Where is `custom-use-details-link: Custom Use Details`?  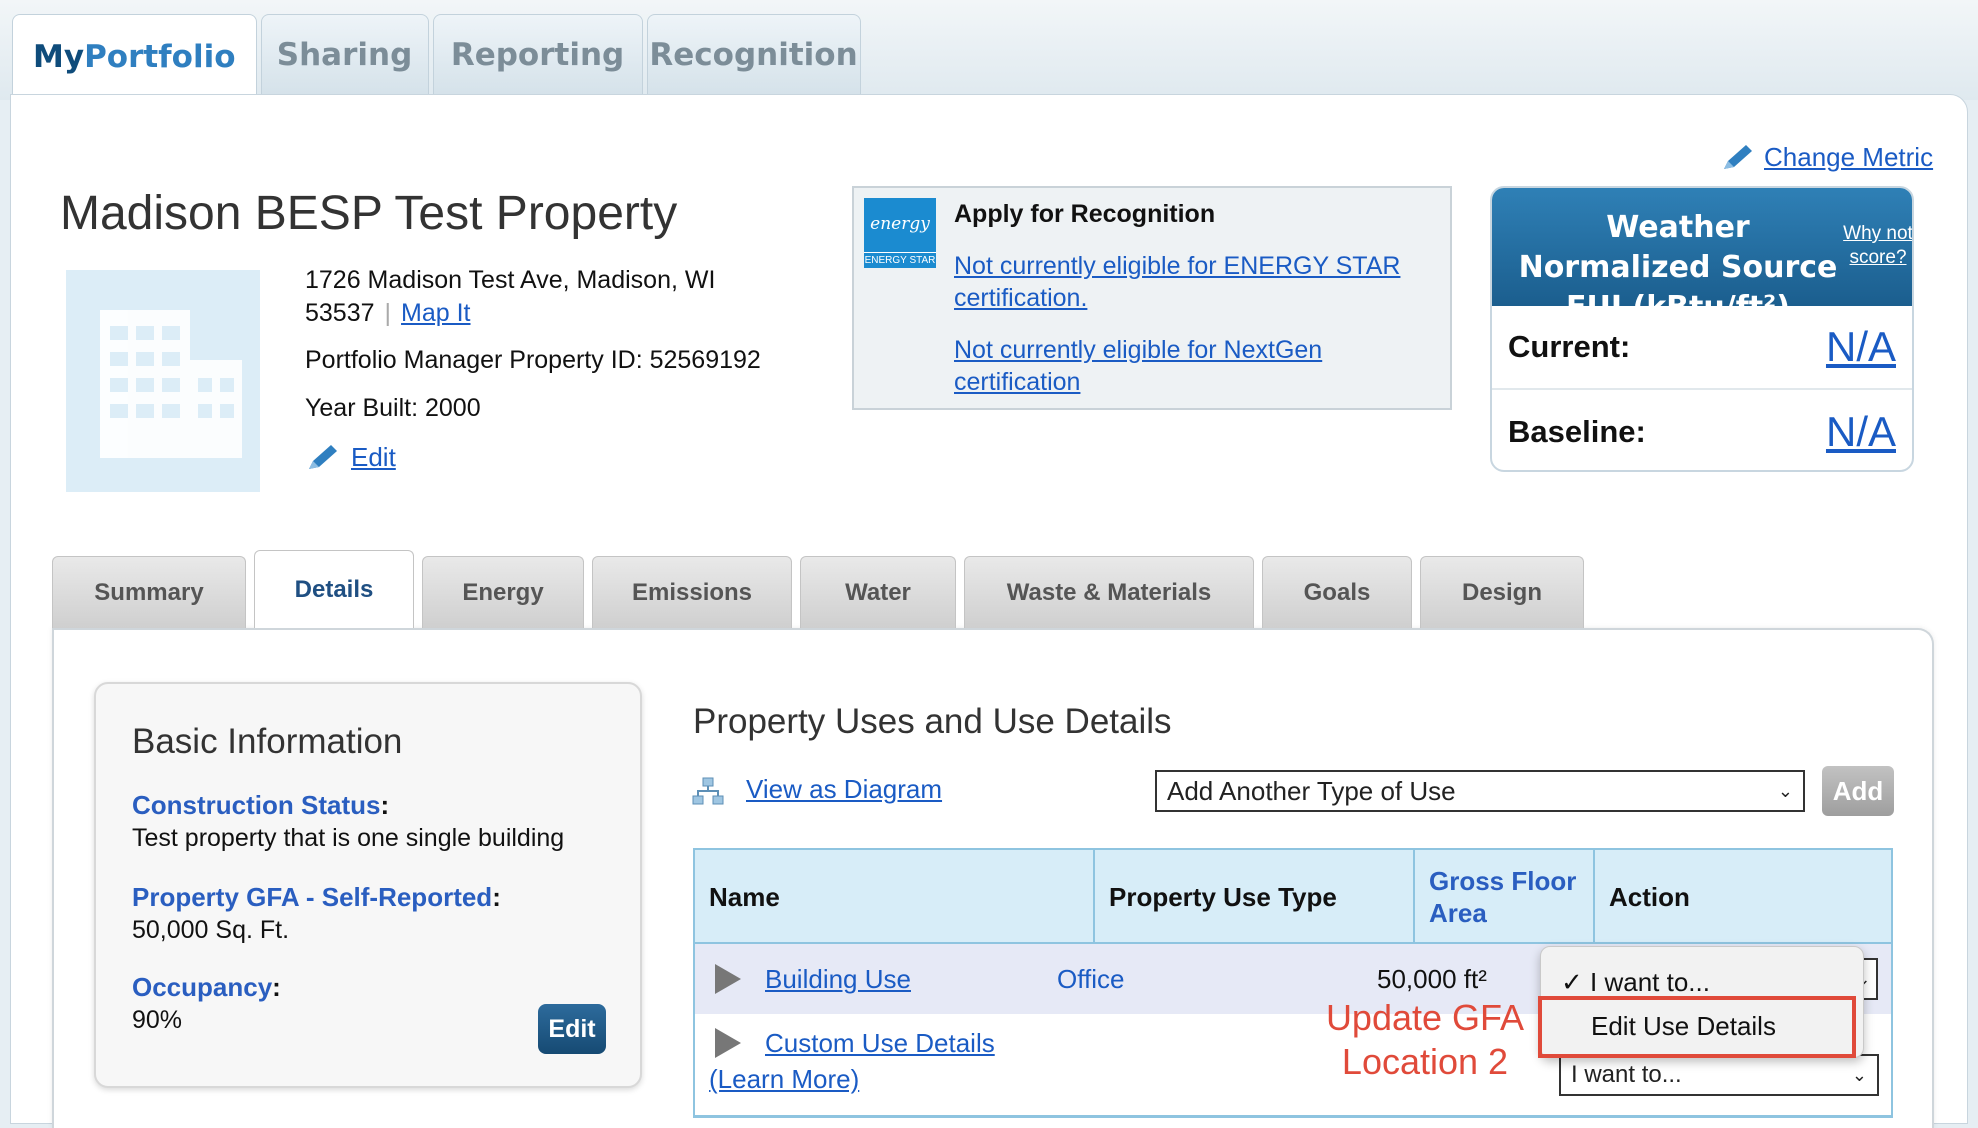 custom-use-details-link: Custom Use Details is located at coordinates (880, 1043).